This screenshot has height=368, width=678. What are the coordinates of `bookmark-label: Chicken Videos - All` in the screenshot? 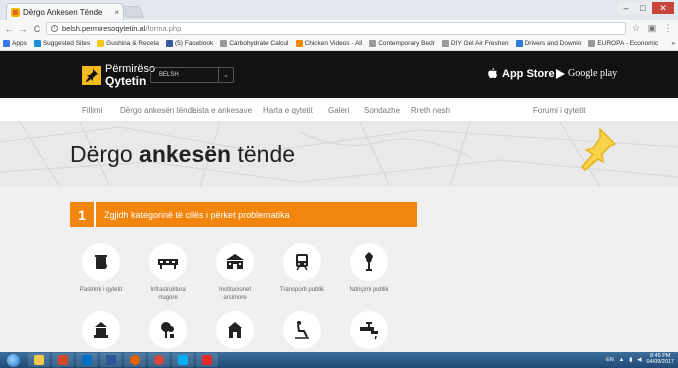 It's located at (333, 43).